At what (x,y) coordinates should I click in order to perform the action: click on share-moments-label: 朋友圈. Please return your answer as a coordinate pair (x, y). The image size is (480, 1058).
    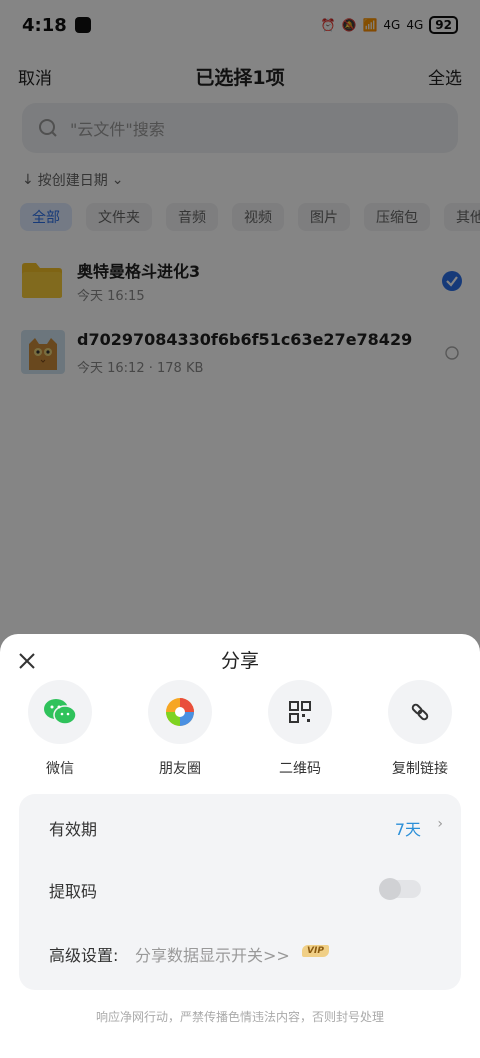
    Looking at the image, I should click on (180, 769).